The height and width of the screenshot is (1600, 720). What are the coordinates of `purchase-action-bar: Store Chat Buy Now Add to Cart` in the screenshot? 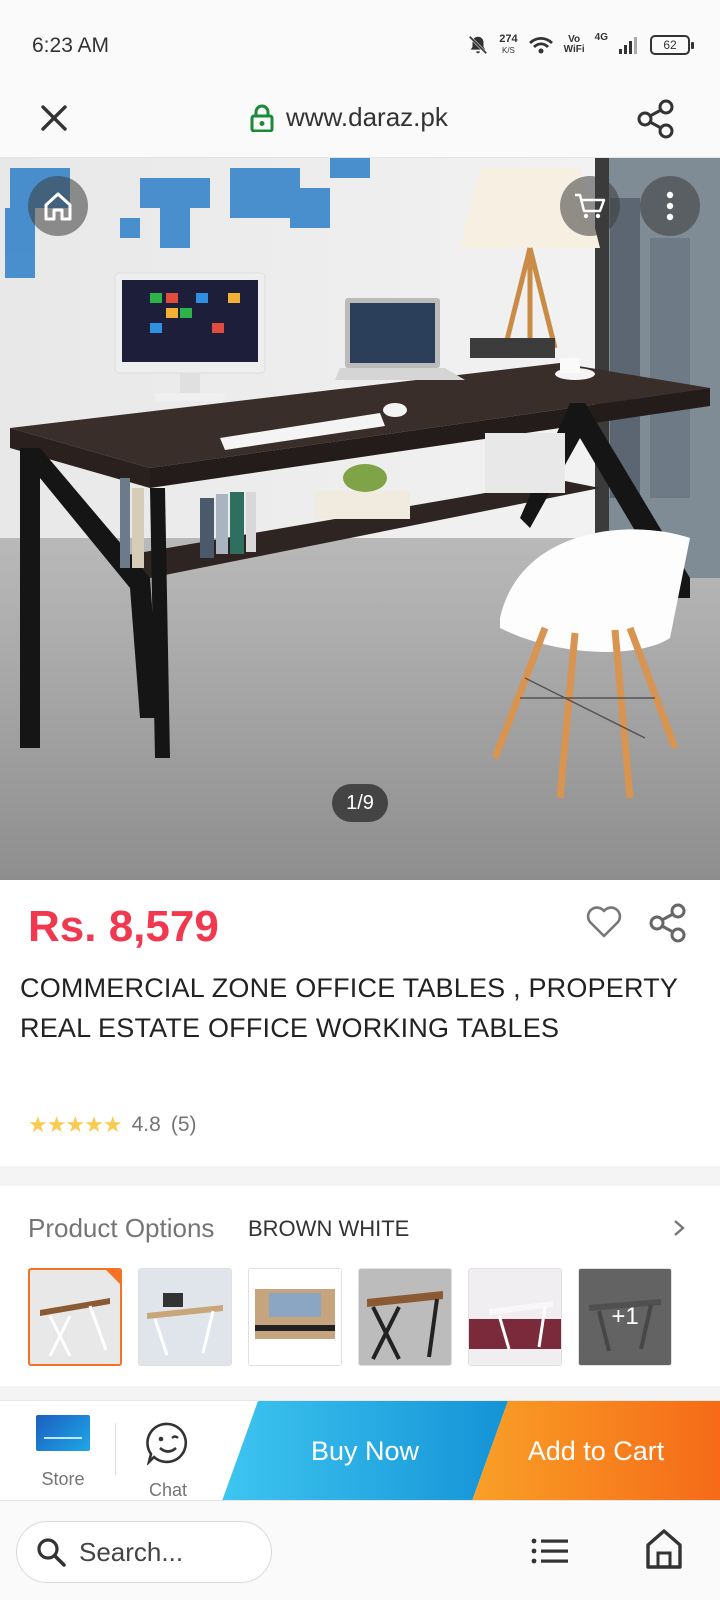 It's located at (360, 1450).